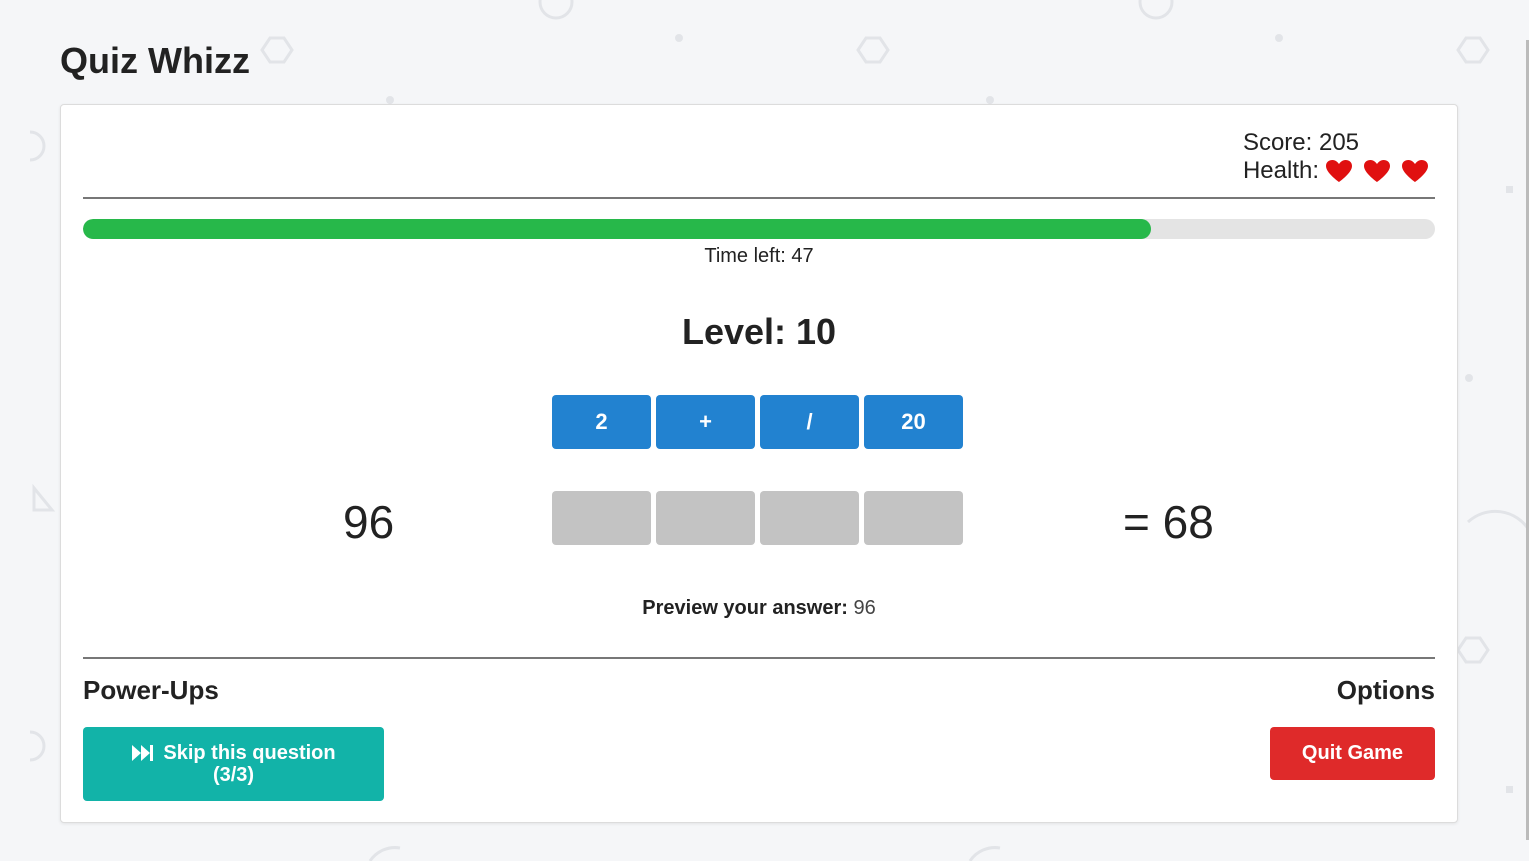  Describe the element at coordinates (759, 331) in the screenshot. I see `level-heading: Level: 10` at that location.